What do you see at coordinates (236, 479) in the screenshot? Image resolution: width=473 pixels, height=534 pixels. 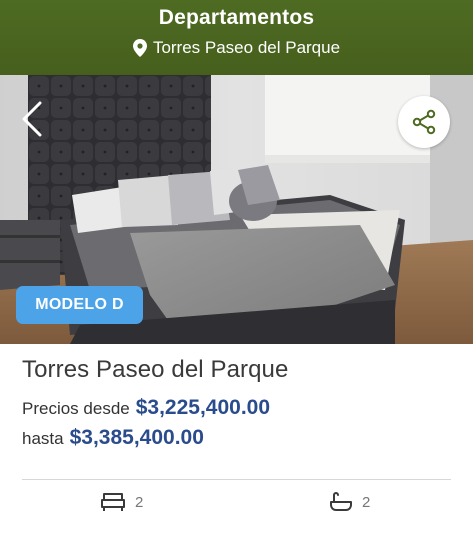 I see `divider` at bounding box center [236, 479].